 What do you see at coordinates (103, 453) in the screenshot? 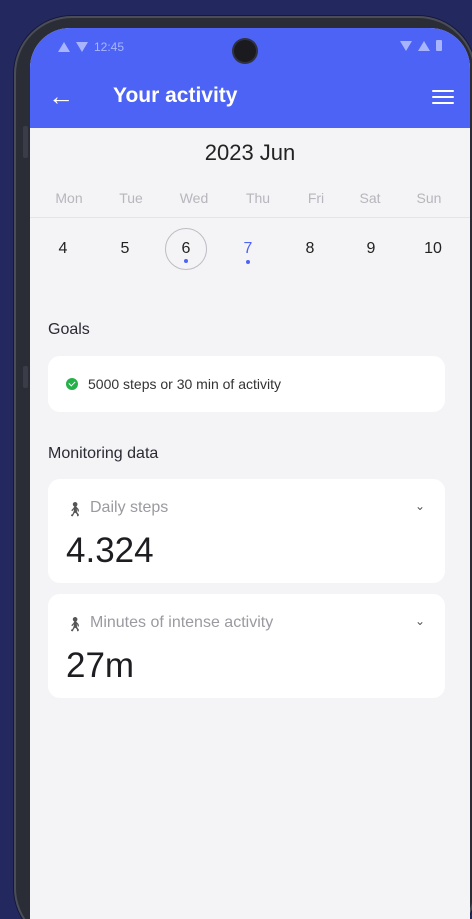
I see `monitoring-heading: Monitoring data` at bounding box center [103, 453].